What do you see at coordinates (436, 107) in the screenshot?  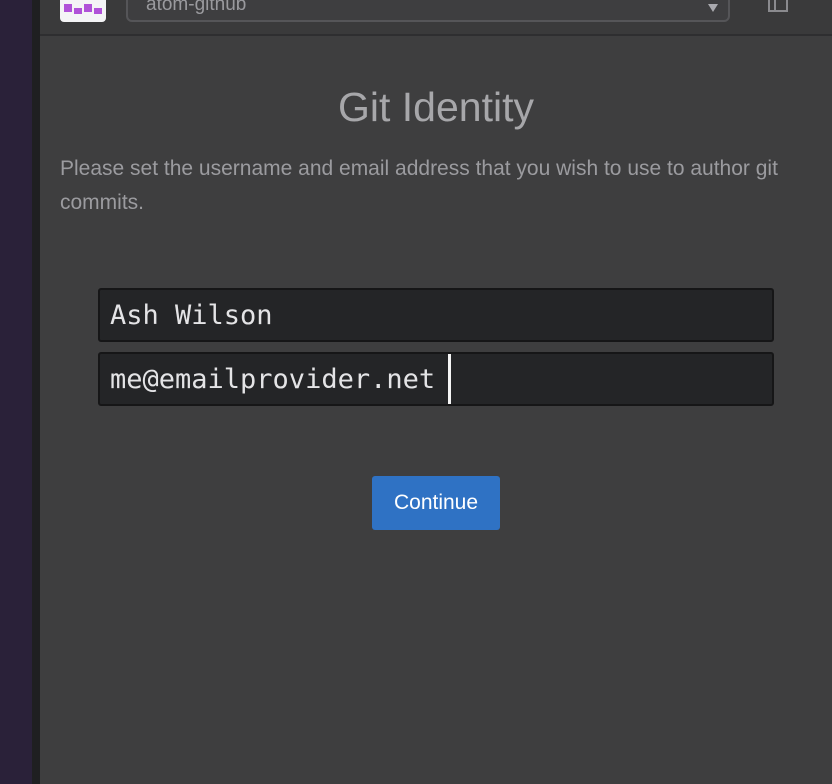 I see `page-title: Git Identity` at bounding box center [436, 107].